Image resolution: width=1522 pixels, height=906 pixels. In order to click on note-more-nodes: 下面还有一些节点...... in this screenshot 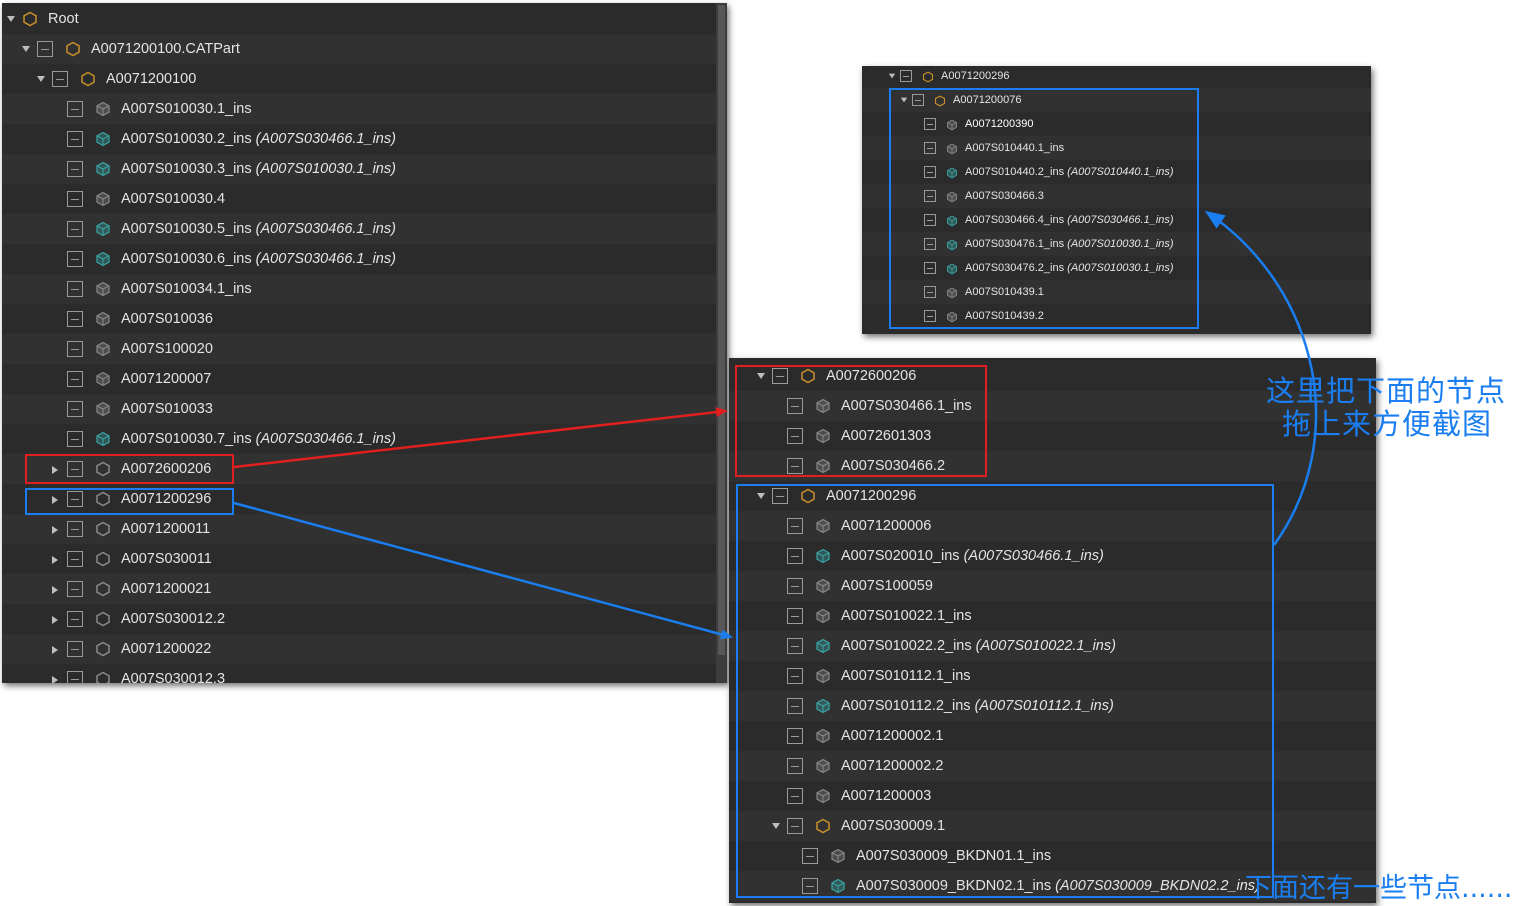, I will do `click(1379, 888)`.